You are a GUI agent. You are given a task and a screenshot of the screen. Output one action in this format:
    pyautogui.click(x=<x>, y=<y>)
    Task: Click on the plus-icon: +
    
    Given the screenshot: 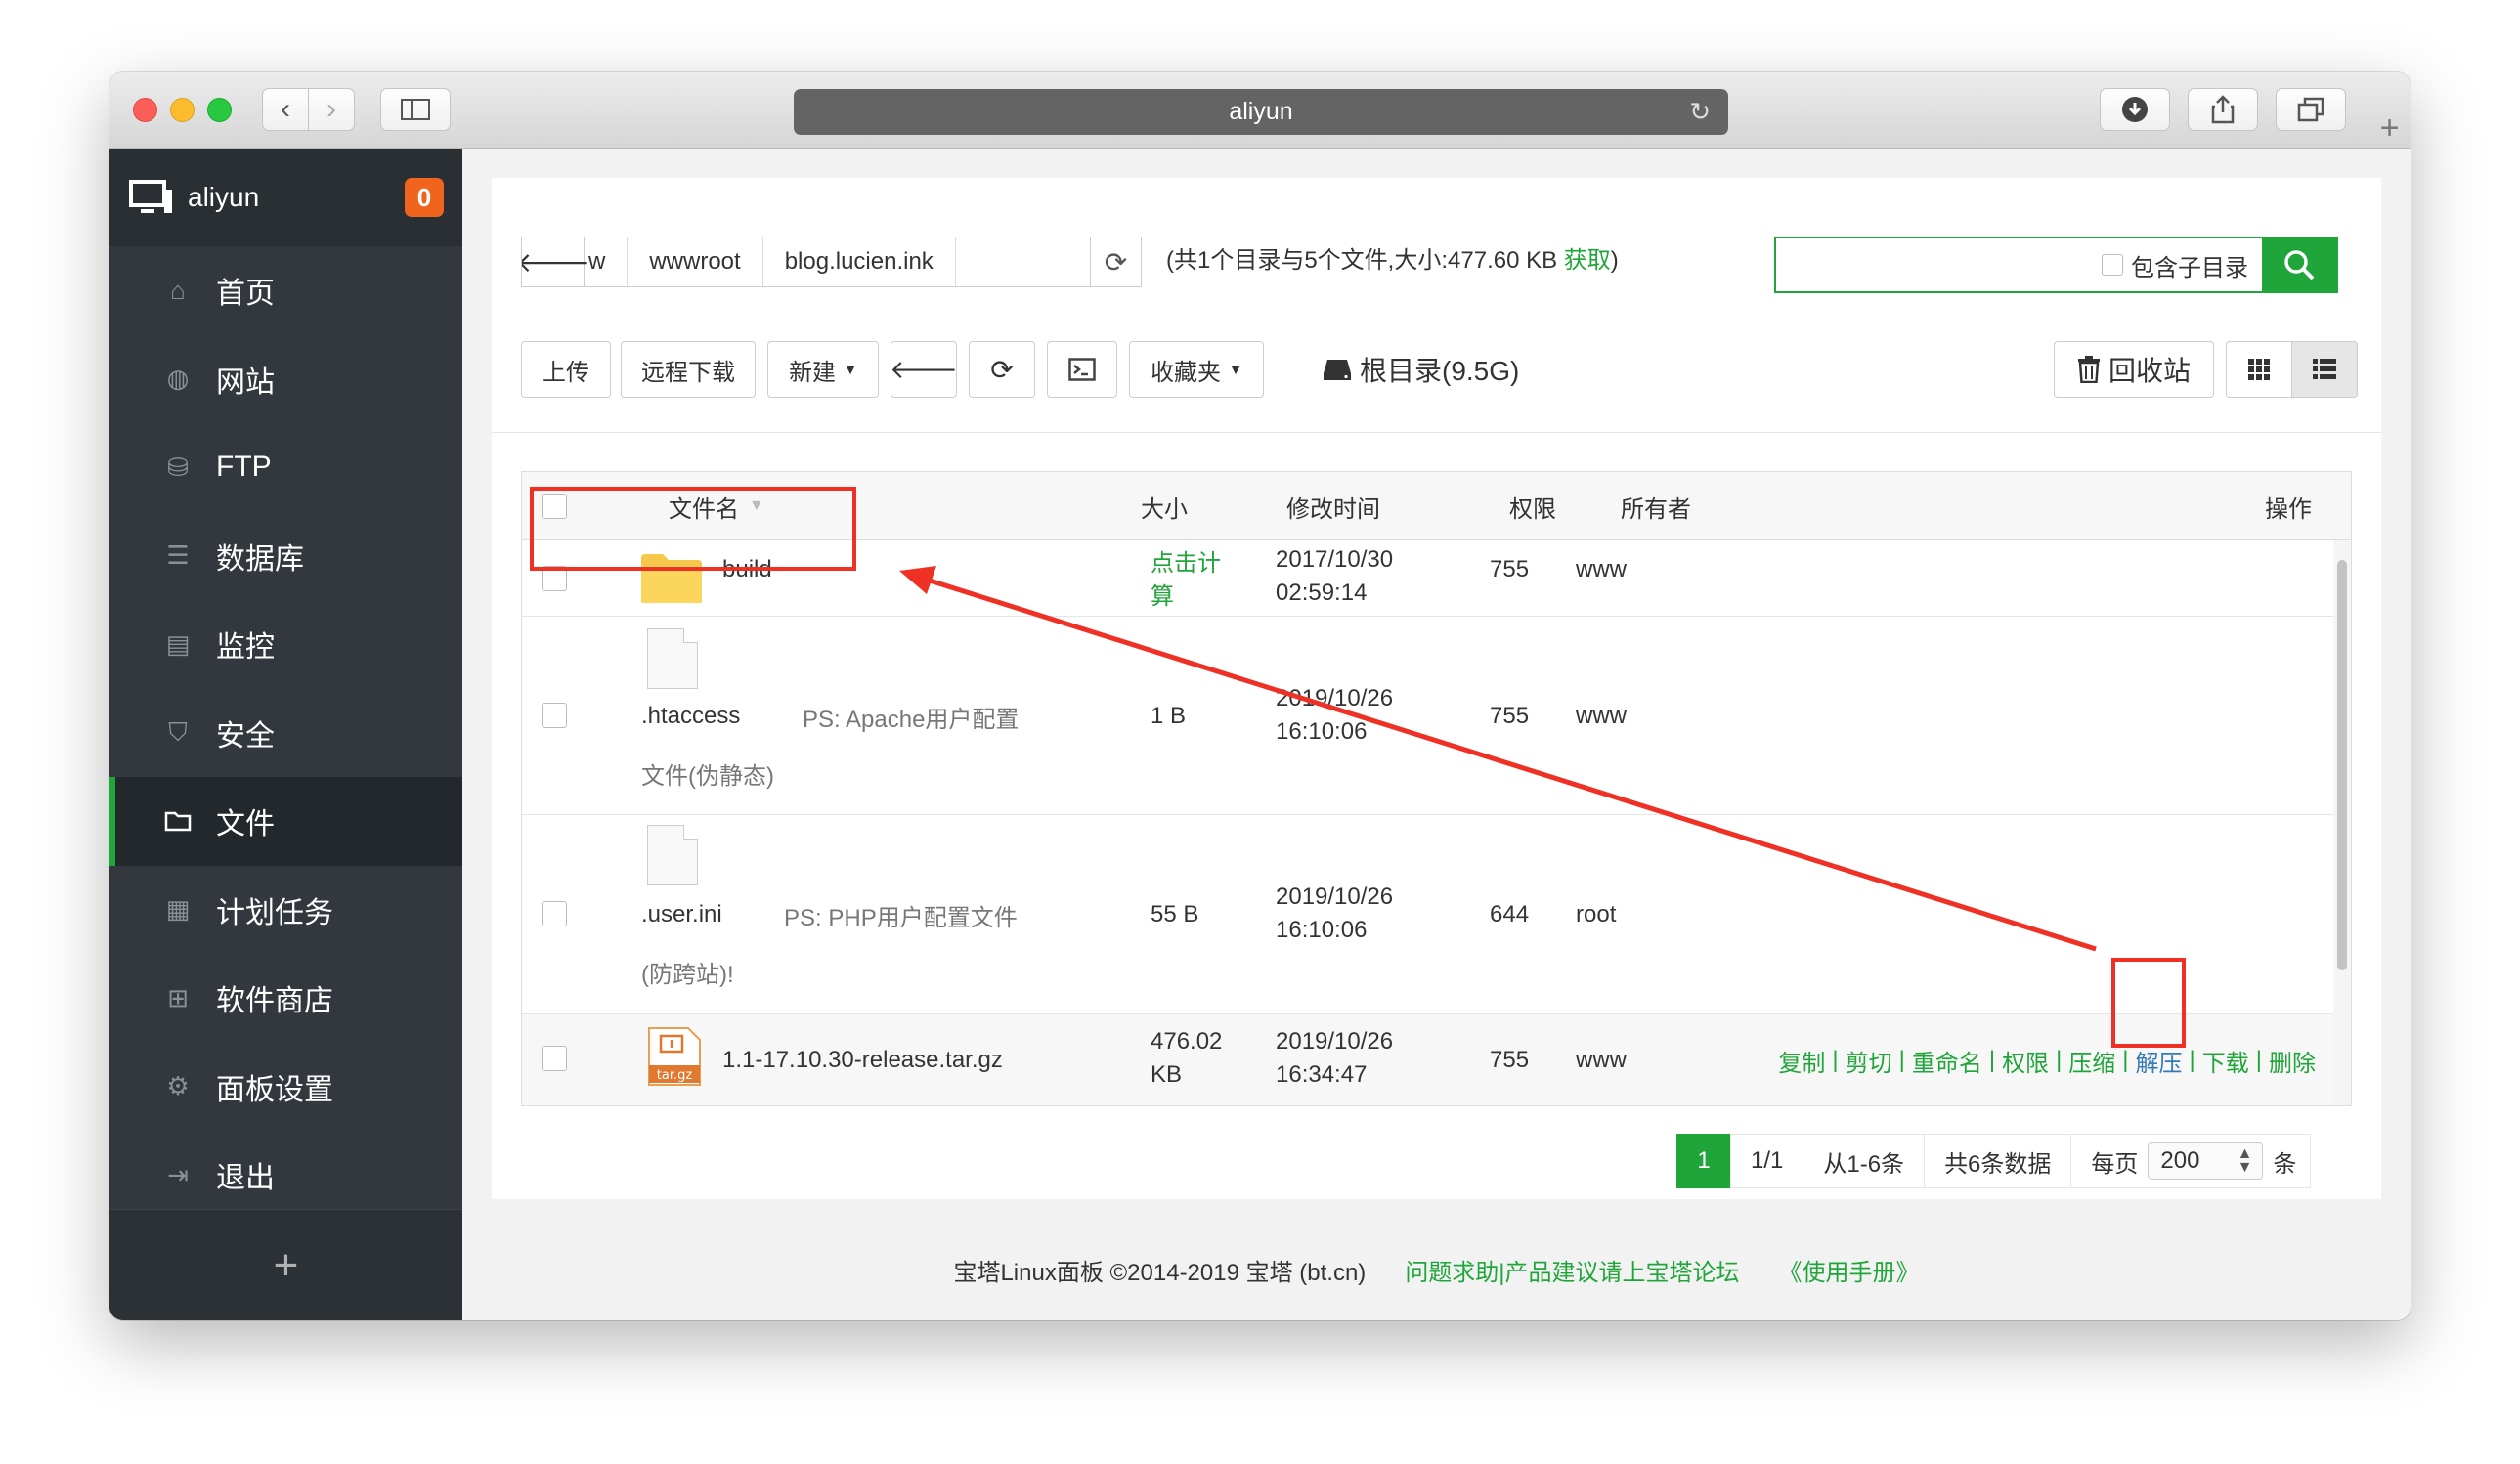 What is the action you would take?
    pyautogui.click(x=286, y=1264)
    